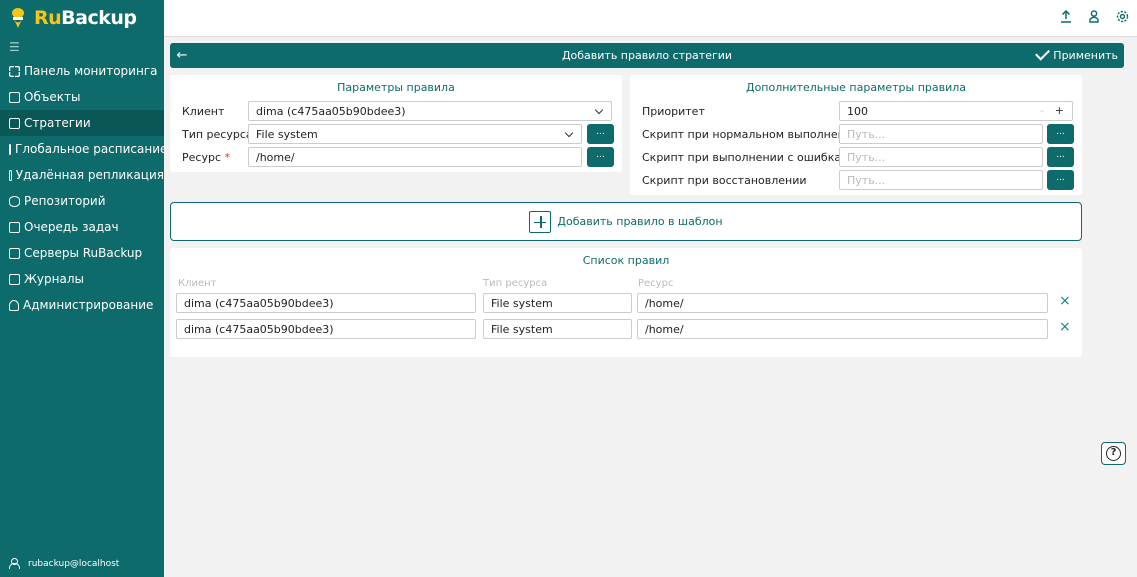  What do you see at coordinates (74, 563) in the screenshot?
I see `current-user-label: rubackup@localhost` at bounding box center [74, 563].